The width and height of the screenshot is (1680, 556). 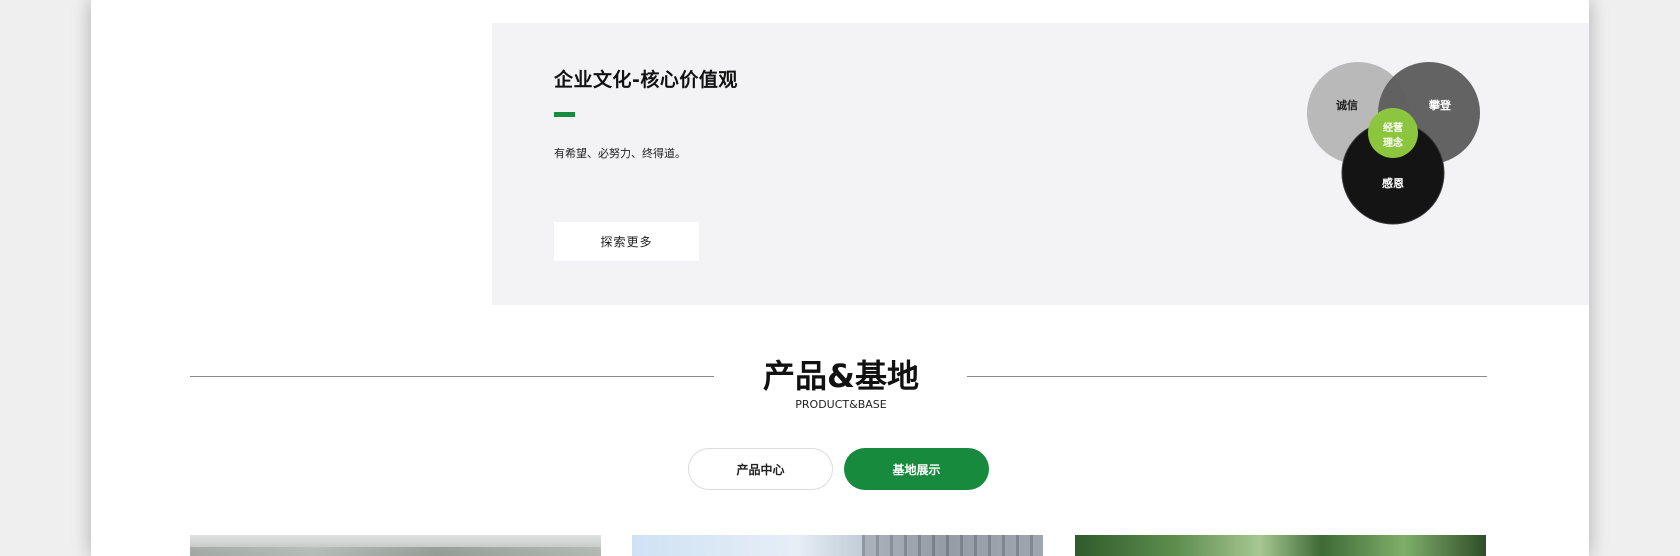 I want to click on venn-label-gratitude: 感恩, so click(x=1393, y=183).